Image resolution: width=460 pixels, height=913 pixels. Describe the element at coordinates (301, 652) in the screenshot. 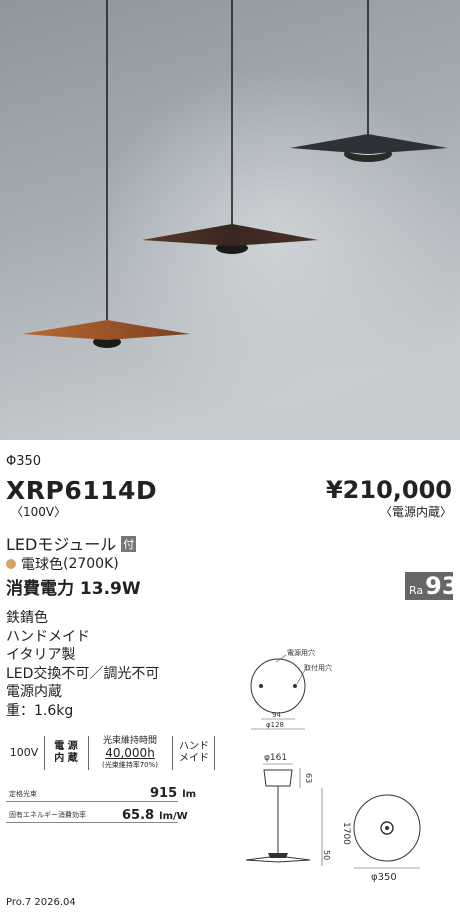

I see `power-hole-label: 電源用穴` at that location.